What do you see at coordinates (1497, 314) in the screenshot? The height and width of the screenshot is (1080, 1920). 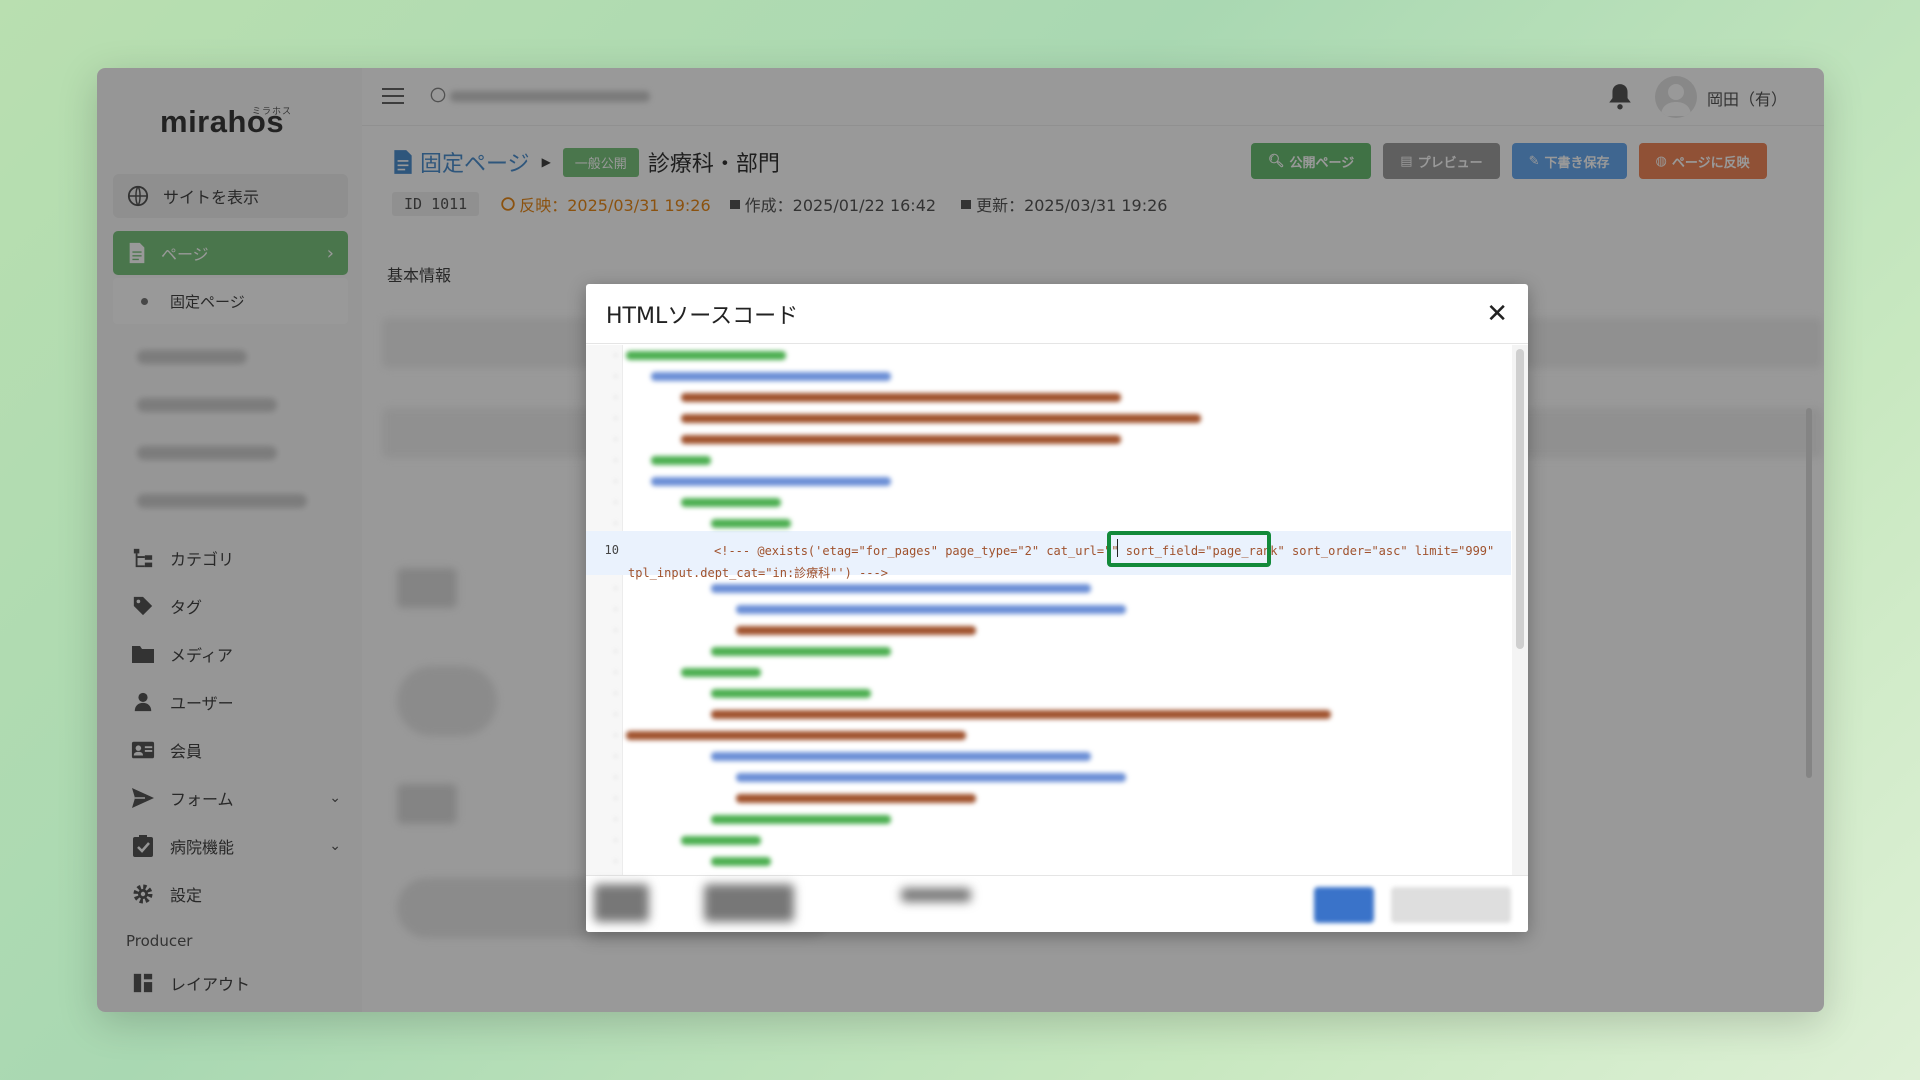 I see `close-icon: ✕` at bounding box center [1497, 314].